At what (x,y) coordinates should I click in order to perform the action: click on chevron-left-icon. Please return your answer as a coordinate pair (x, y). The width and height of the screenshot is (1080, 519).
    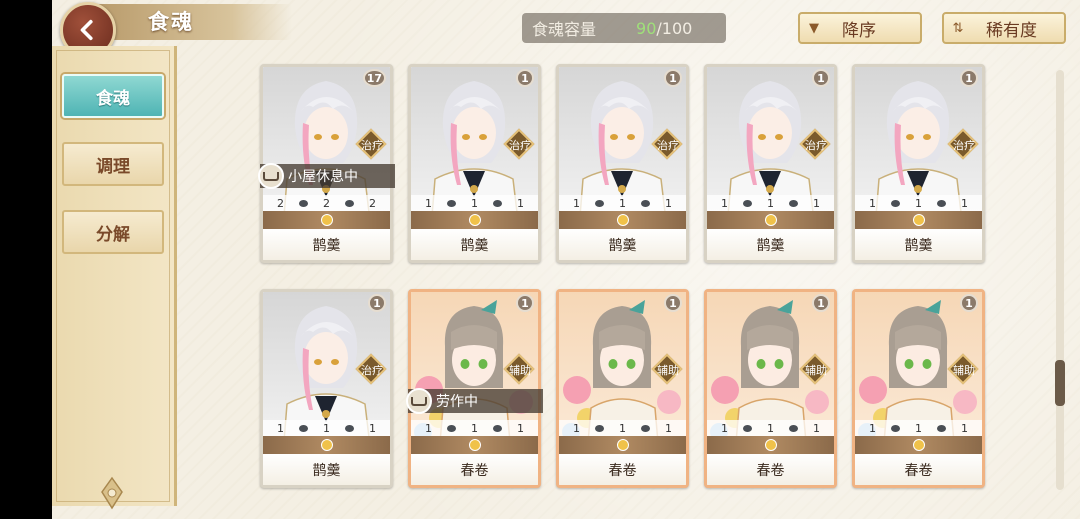
    Looking at the image, I should click on (86, 30).